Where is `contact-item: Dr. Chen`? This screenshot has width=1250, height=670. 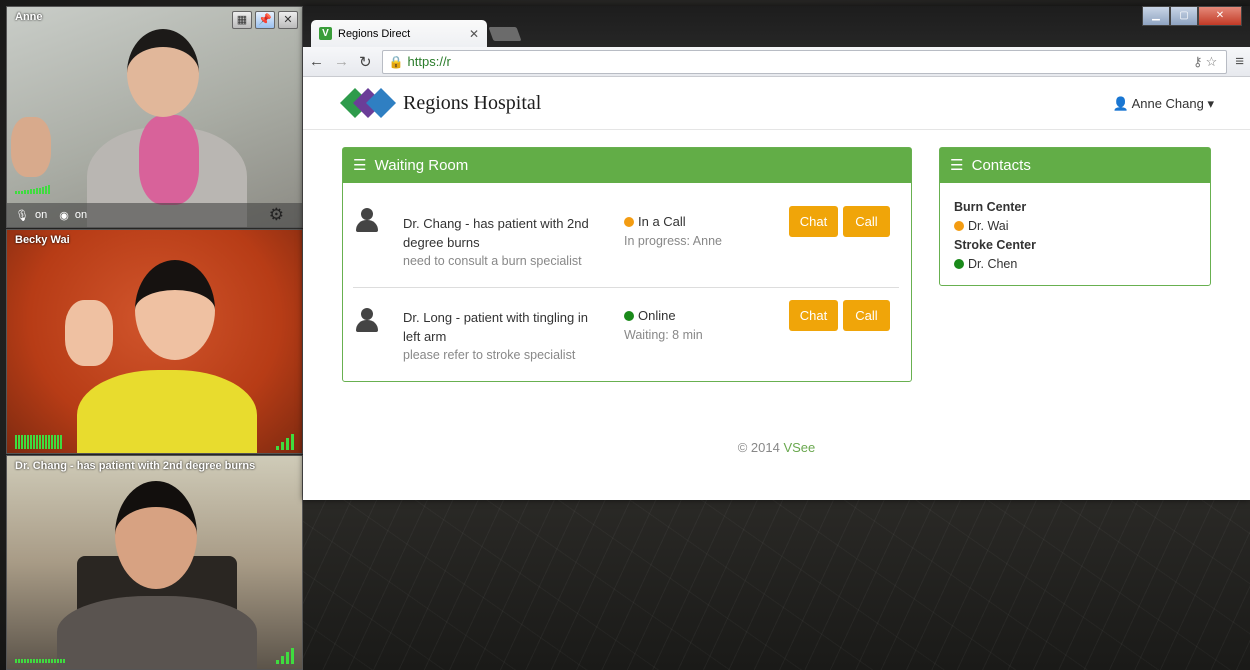 contact-item: Dr. Chen is located at coordinates (1075, 264).